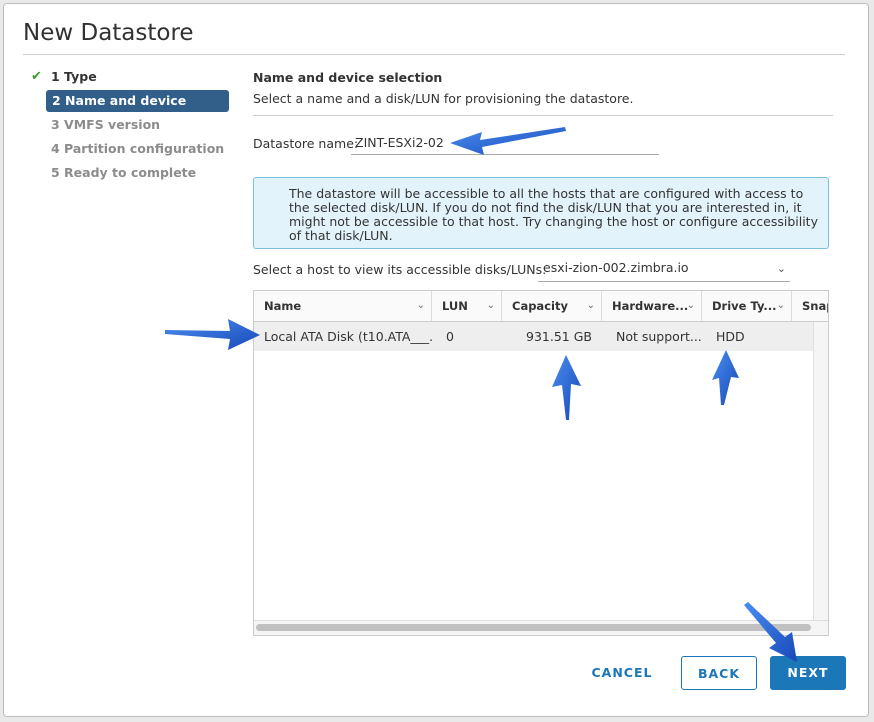  I want to click on column-name: Name ⌄, so click(343, 306).